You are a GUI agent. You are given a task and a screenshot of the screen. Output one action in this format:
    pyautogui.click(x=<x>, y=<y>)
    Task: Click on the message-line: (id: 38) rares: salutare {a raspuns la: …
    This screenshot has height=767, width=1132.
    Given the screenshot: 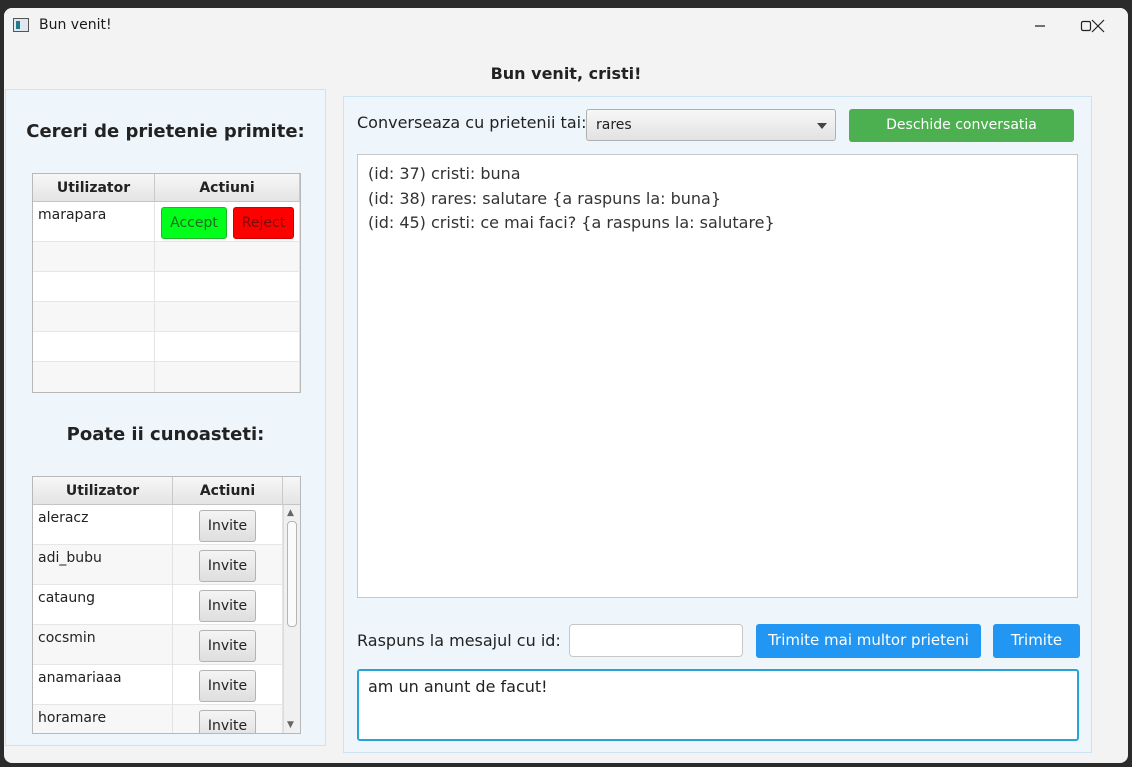 What is the action you would take?
    pyautogui.click(x=545, y=198)
    